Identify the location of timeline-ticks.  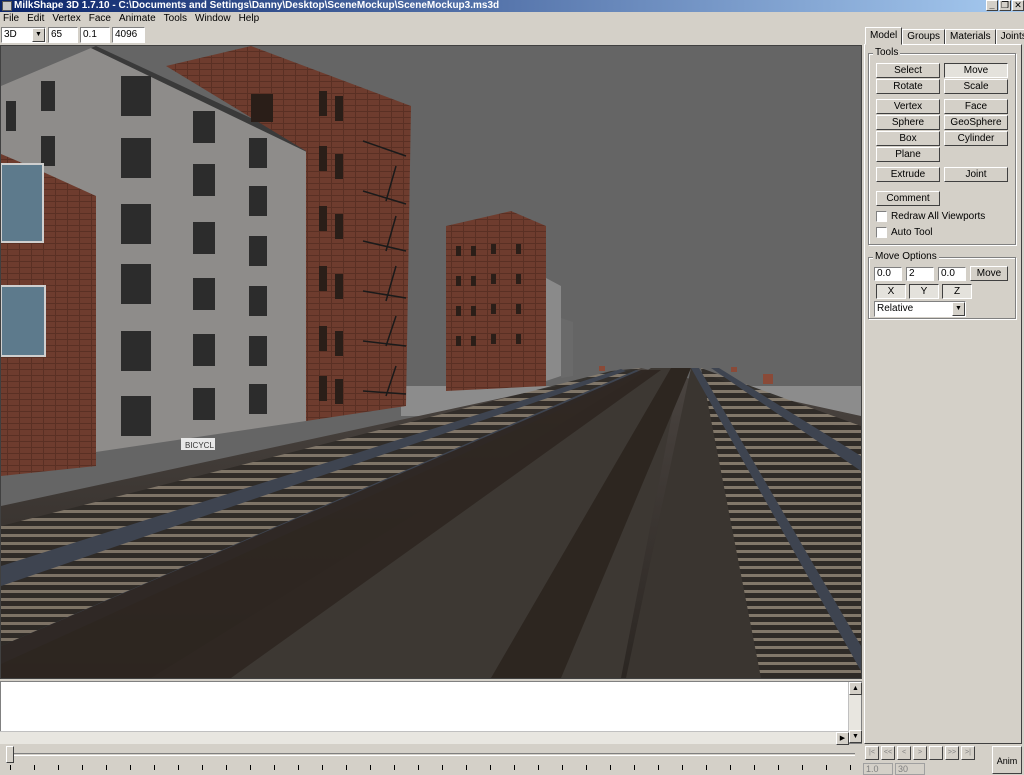
(432, 767).